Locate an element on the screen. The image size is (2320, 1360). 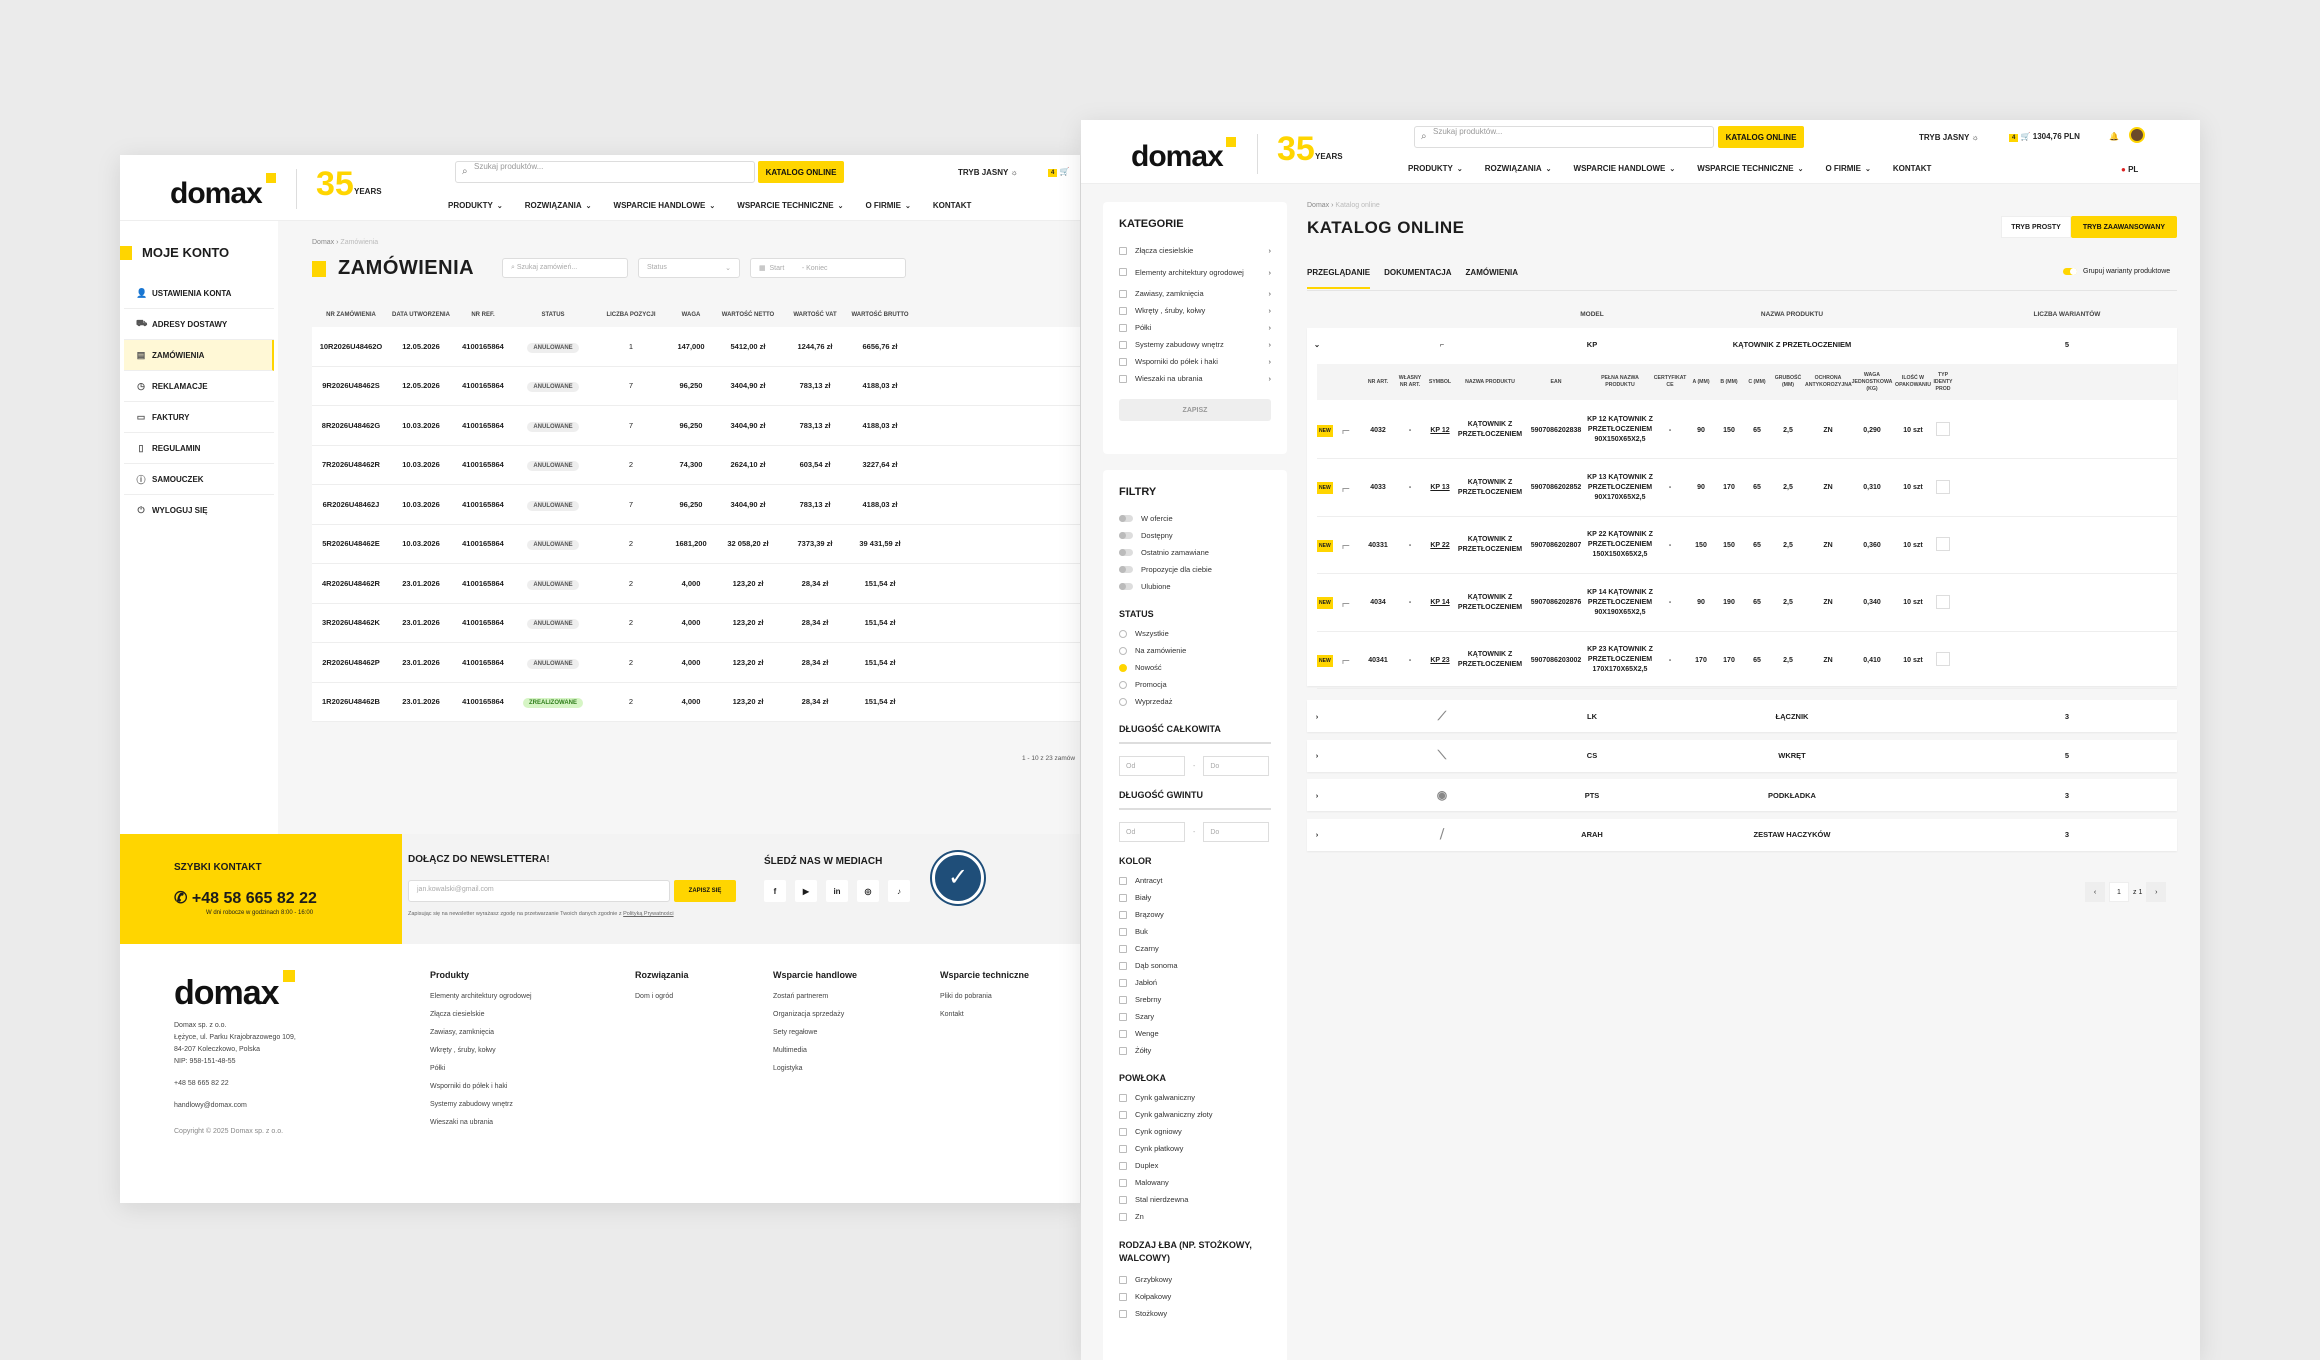
column-header: WAGA is located at coordinates (691, 315).